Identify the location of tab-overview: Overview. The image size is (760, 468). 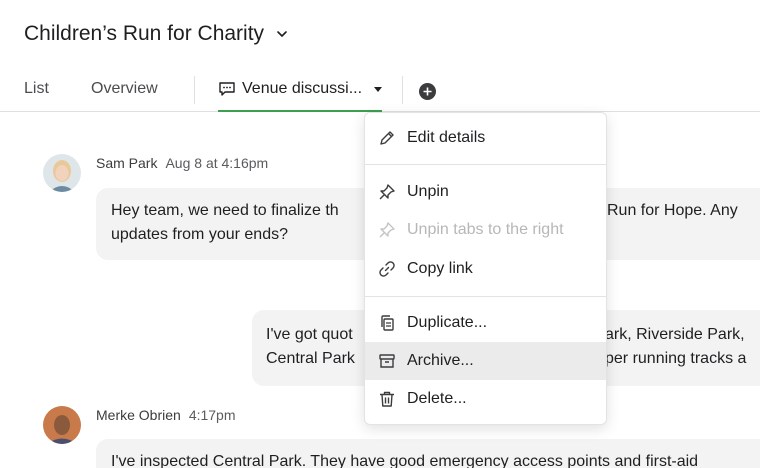
(124, 89).